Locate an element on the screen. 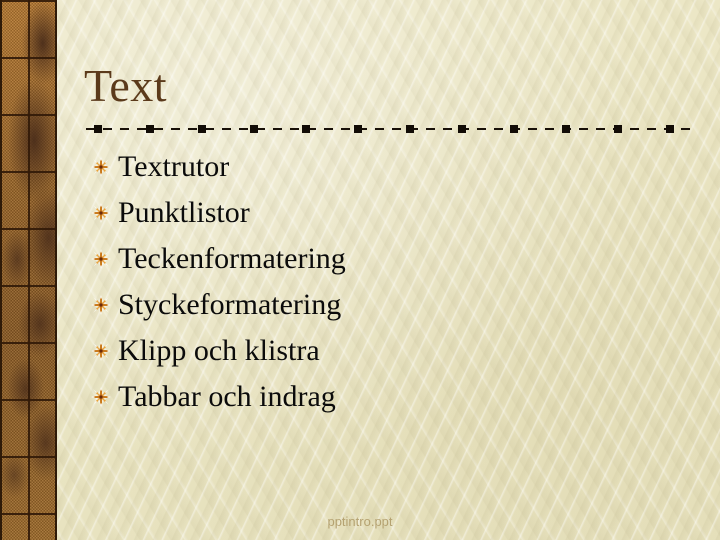  list-item-label: Punktlistor is located at coordinates (184, 212).